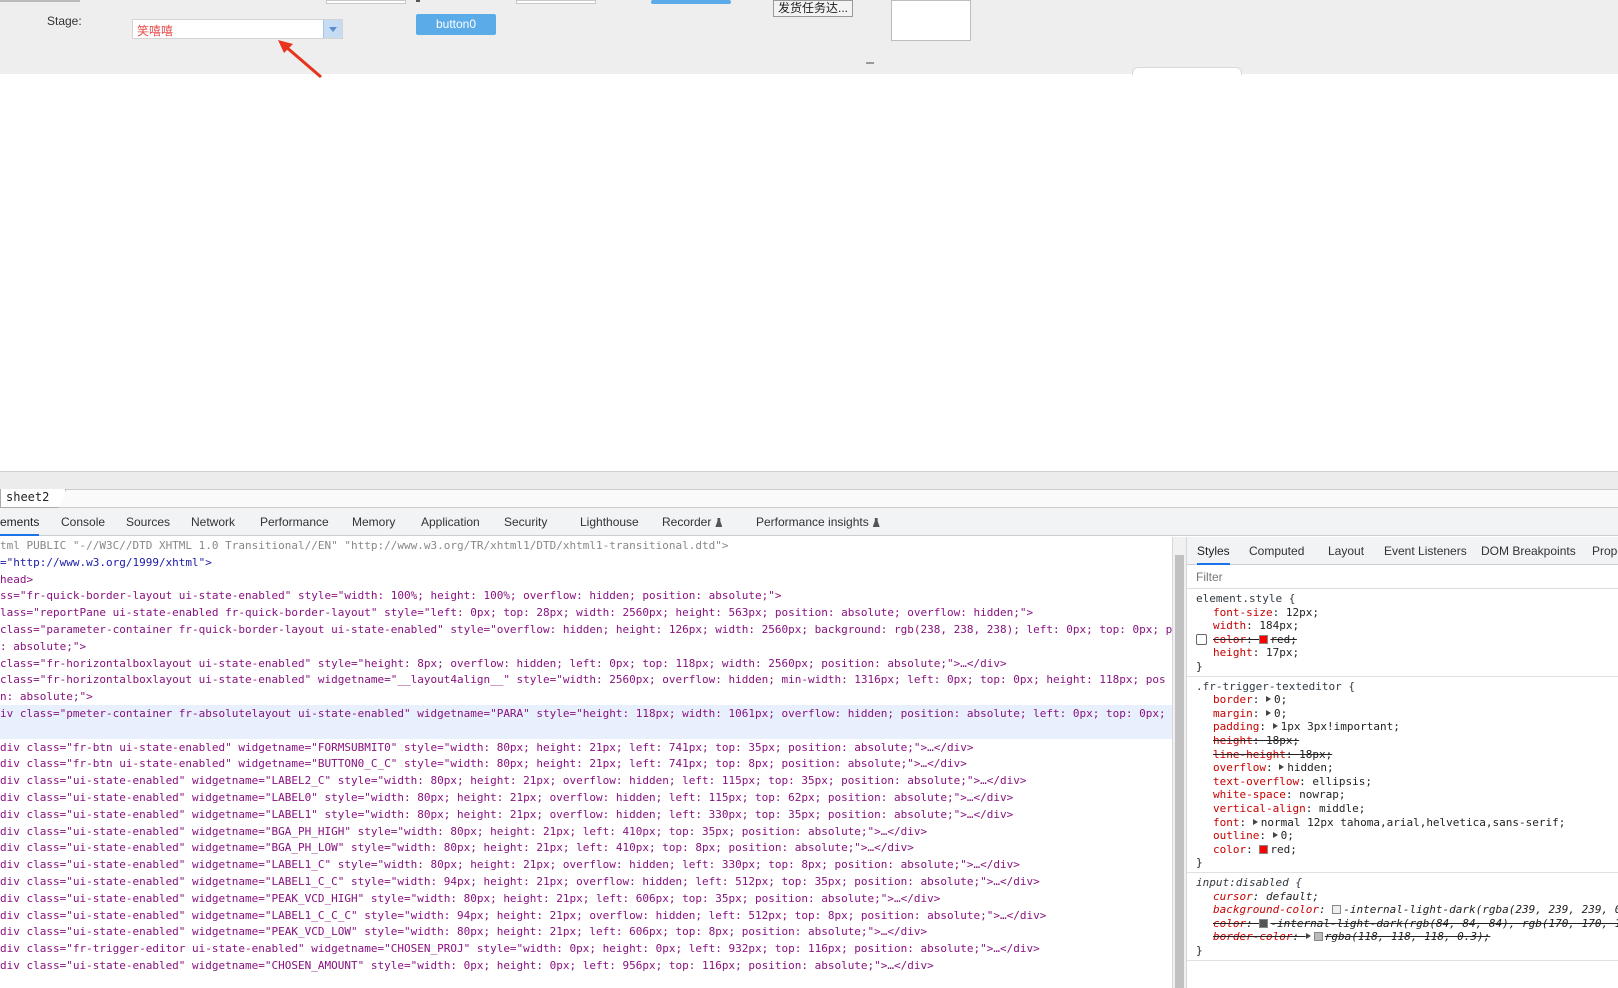  I want to click on property-name: border, so click(1233, 699).